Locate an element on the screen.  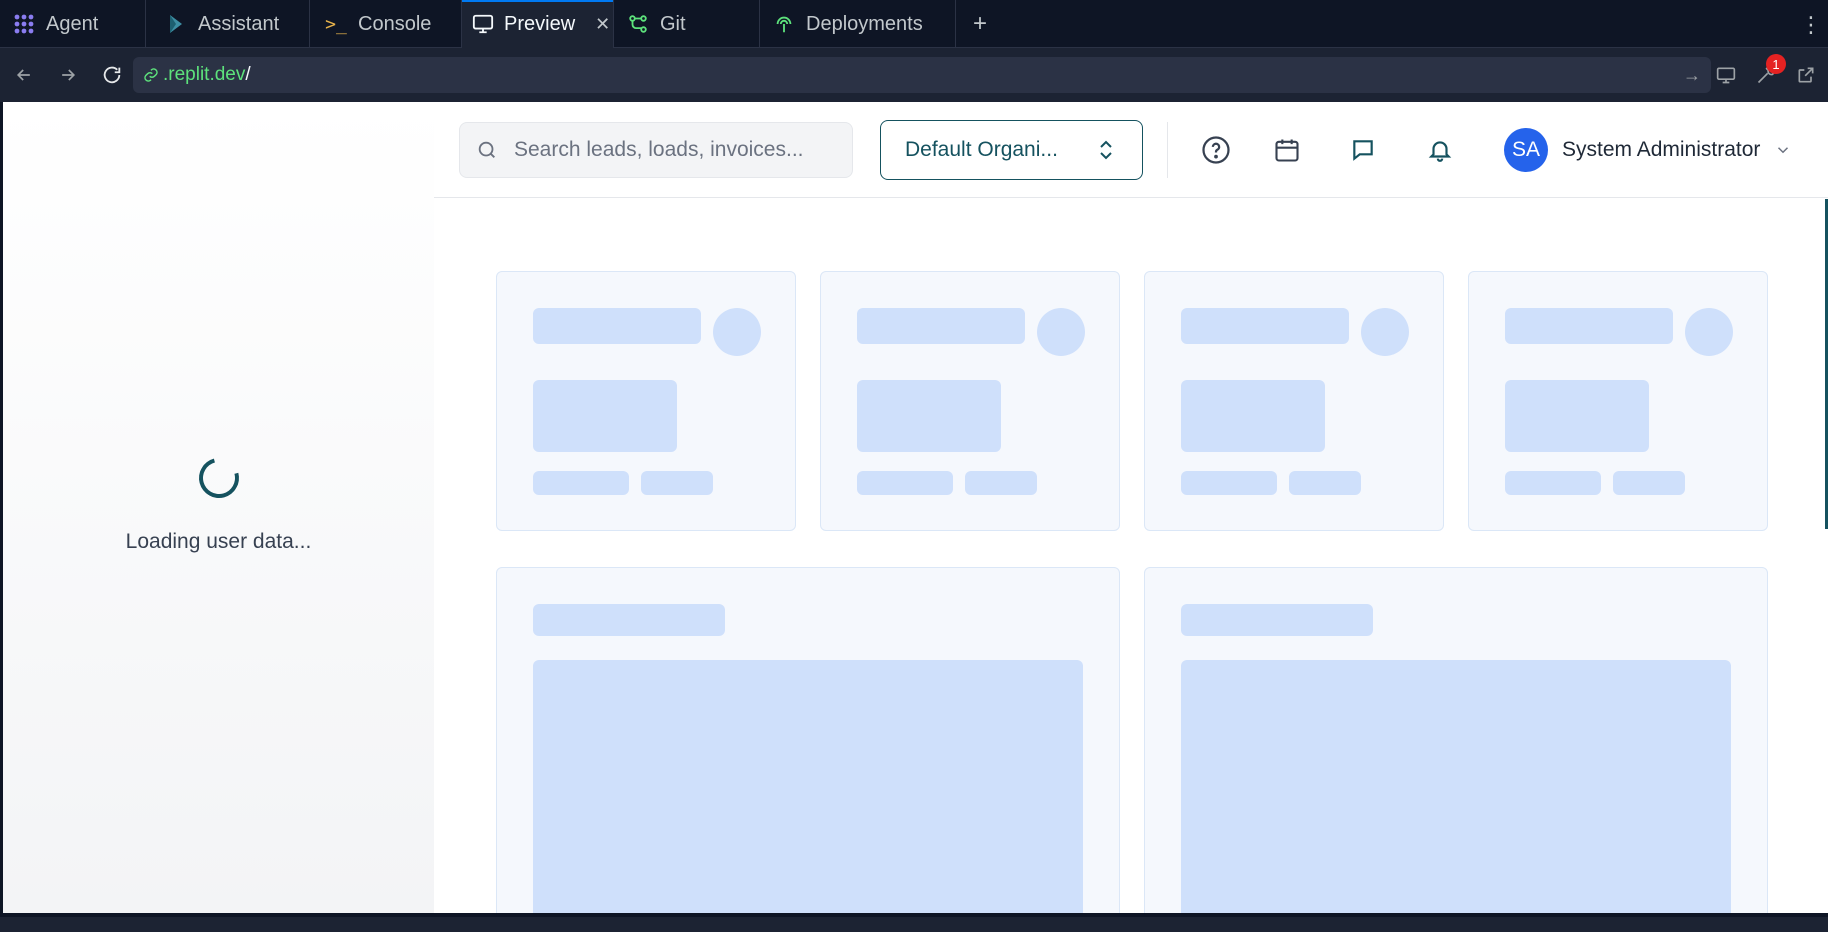
monitor-icon is located at coordinates (483, 24).